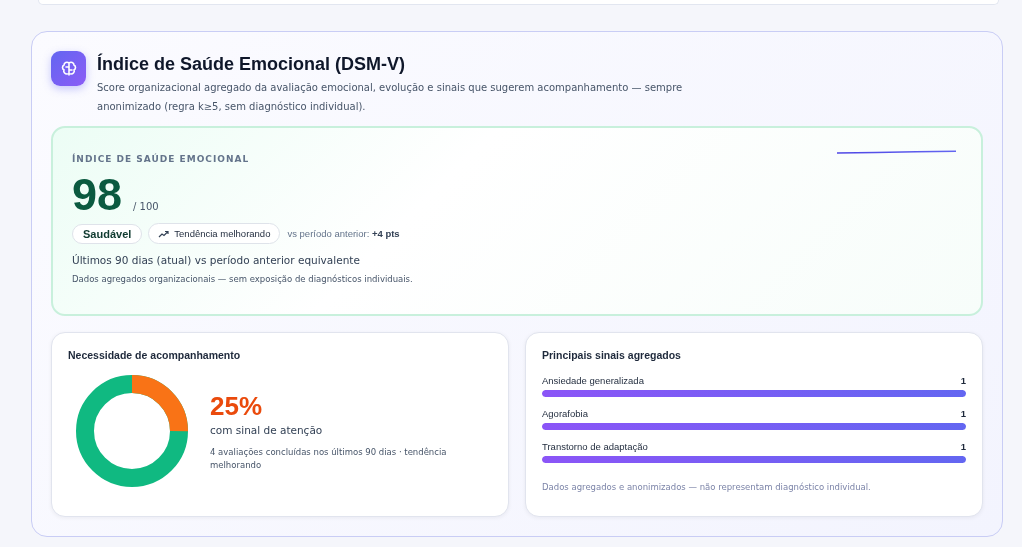 The width and height of the screenshot is (1022, 547). What do you see at coordinates (237, 406) in the screenshot?
I see `percent-value: 25%` at bounding box center [237, 406].